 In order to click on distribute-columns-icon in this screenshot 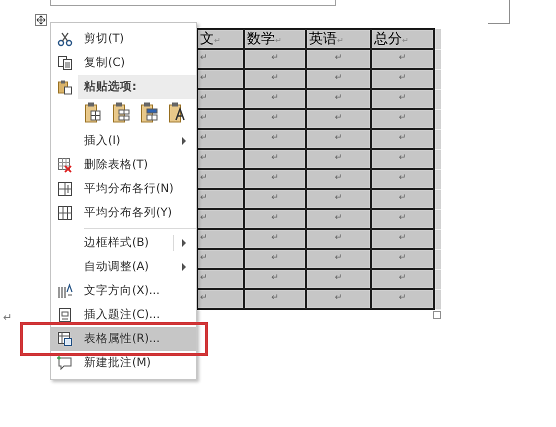, I will do `click(64, 213)`.